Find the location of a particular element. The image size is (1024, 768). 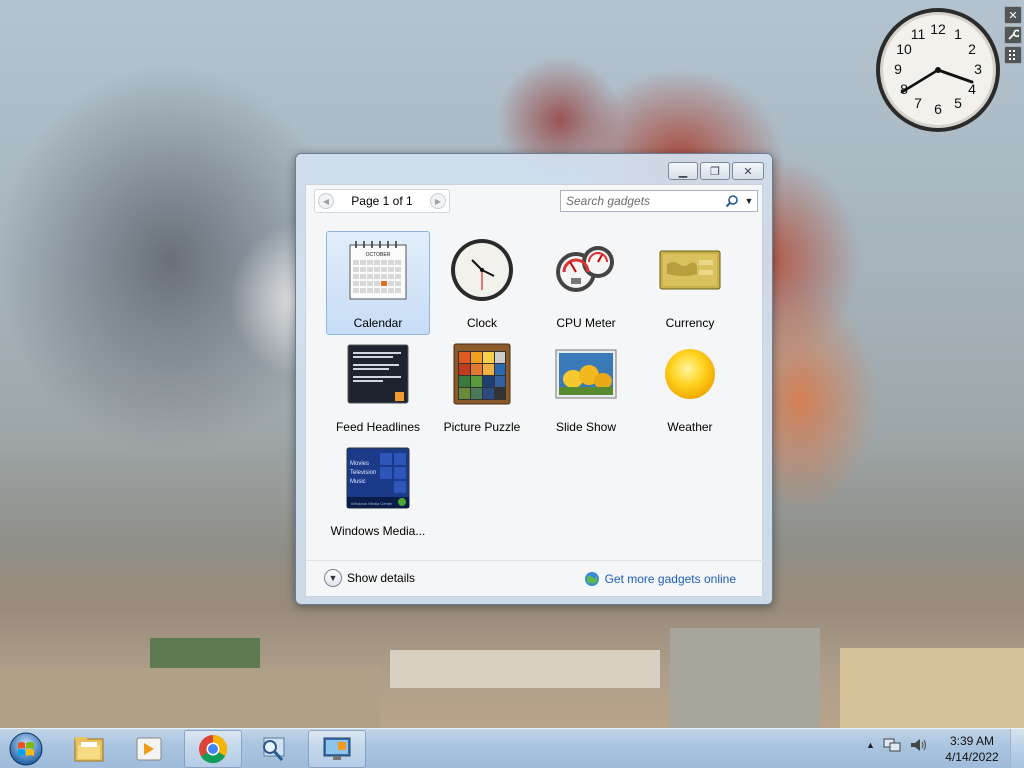

wrench-icon is located at coordinates (1013, 34).